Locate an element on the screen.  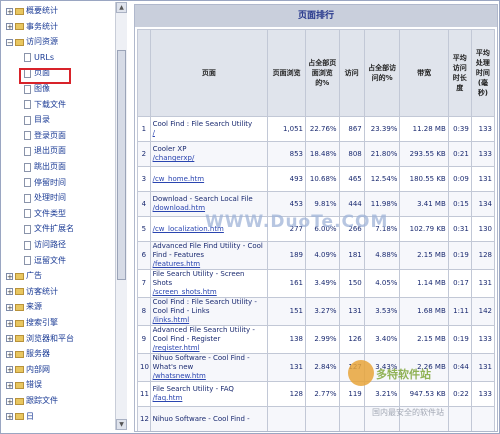
cell-pv is located at coordinates (286, 418).